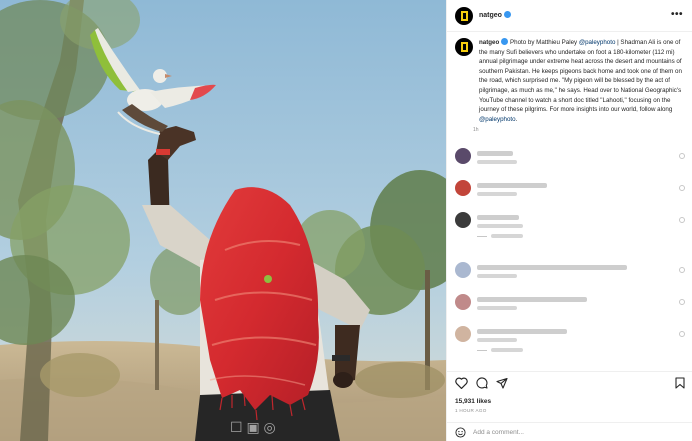 Image resolution: width=692 pixels, height=441 pixels. What do you see at coordinates (490, 15) in the screenshot?
I see `header-username: natgeo` at bounding box center [490, 15].